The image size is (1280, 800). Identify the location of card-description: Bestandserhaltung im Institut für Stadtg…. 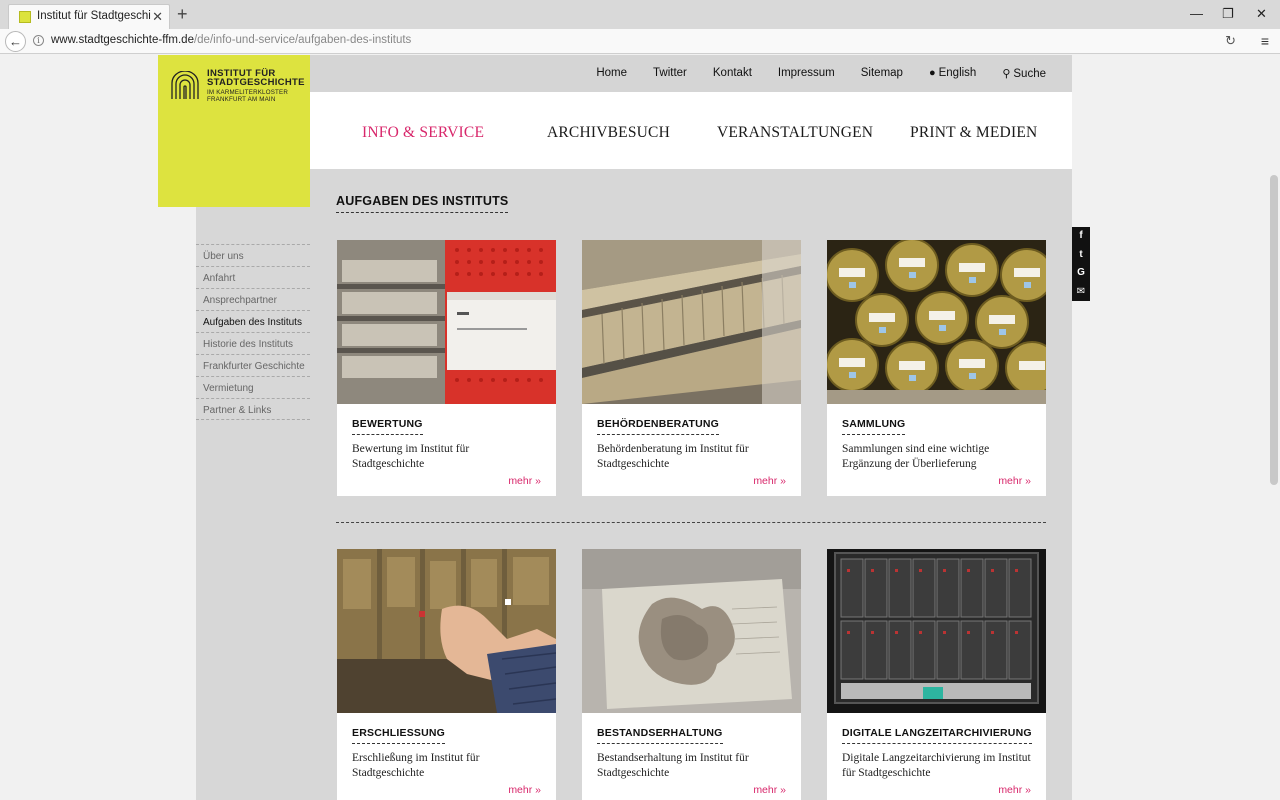
(673, 765).